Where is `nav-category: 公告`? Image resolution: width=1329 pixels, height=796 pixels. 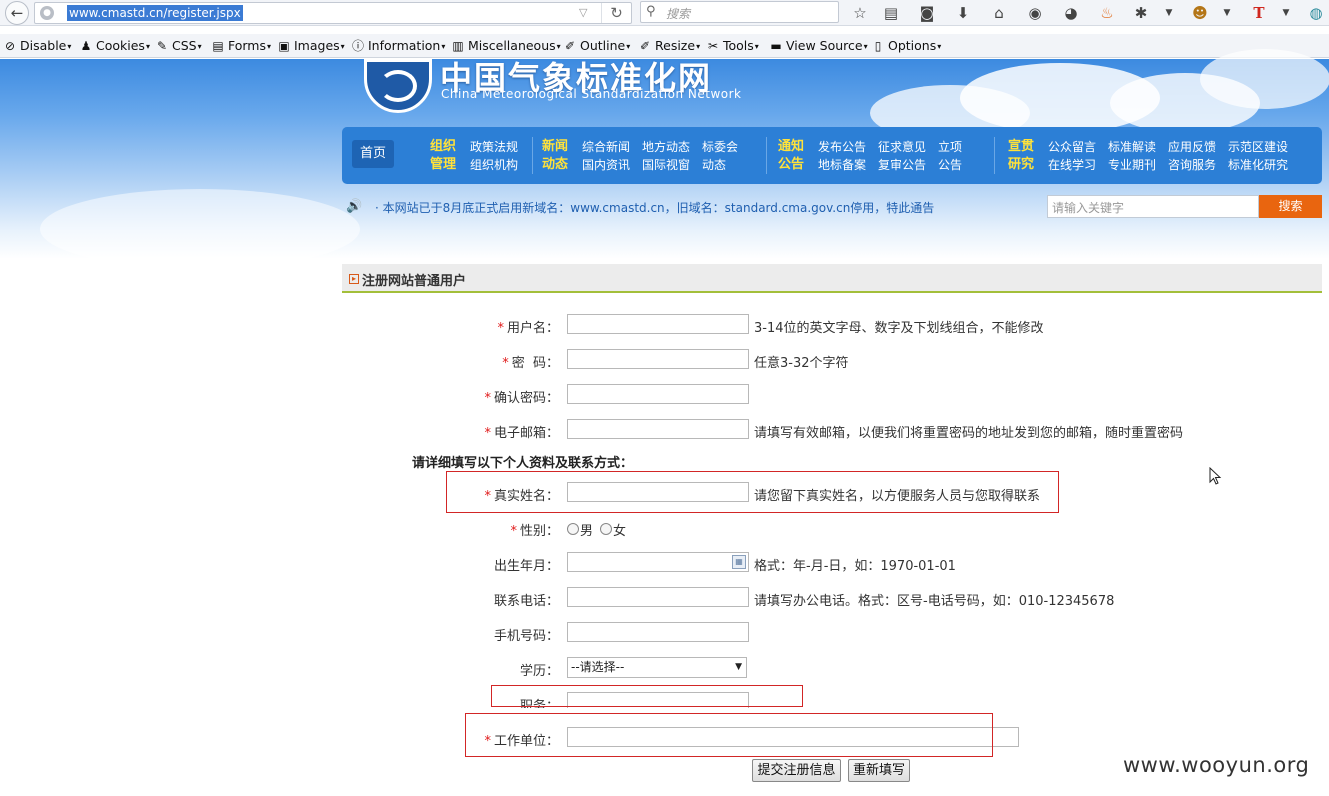 nav-category: 公告 is located at coordinates (793, 165).